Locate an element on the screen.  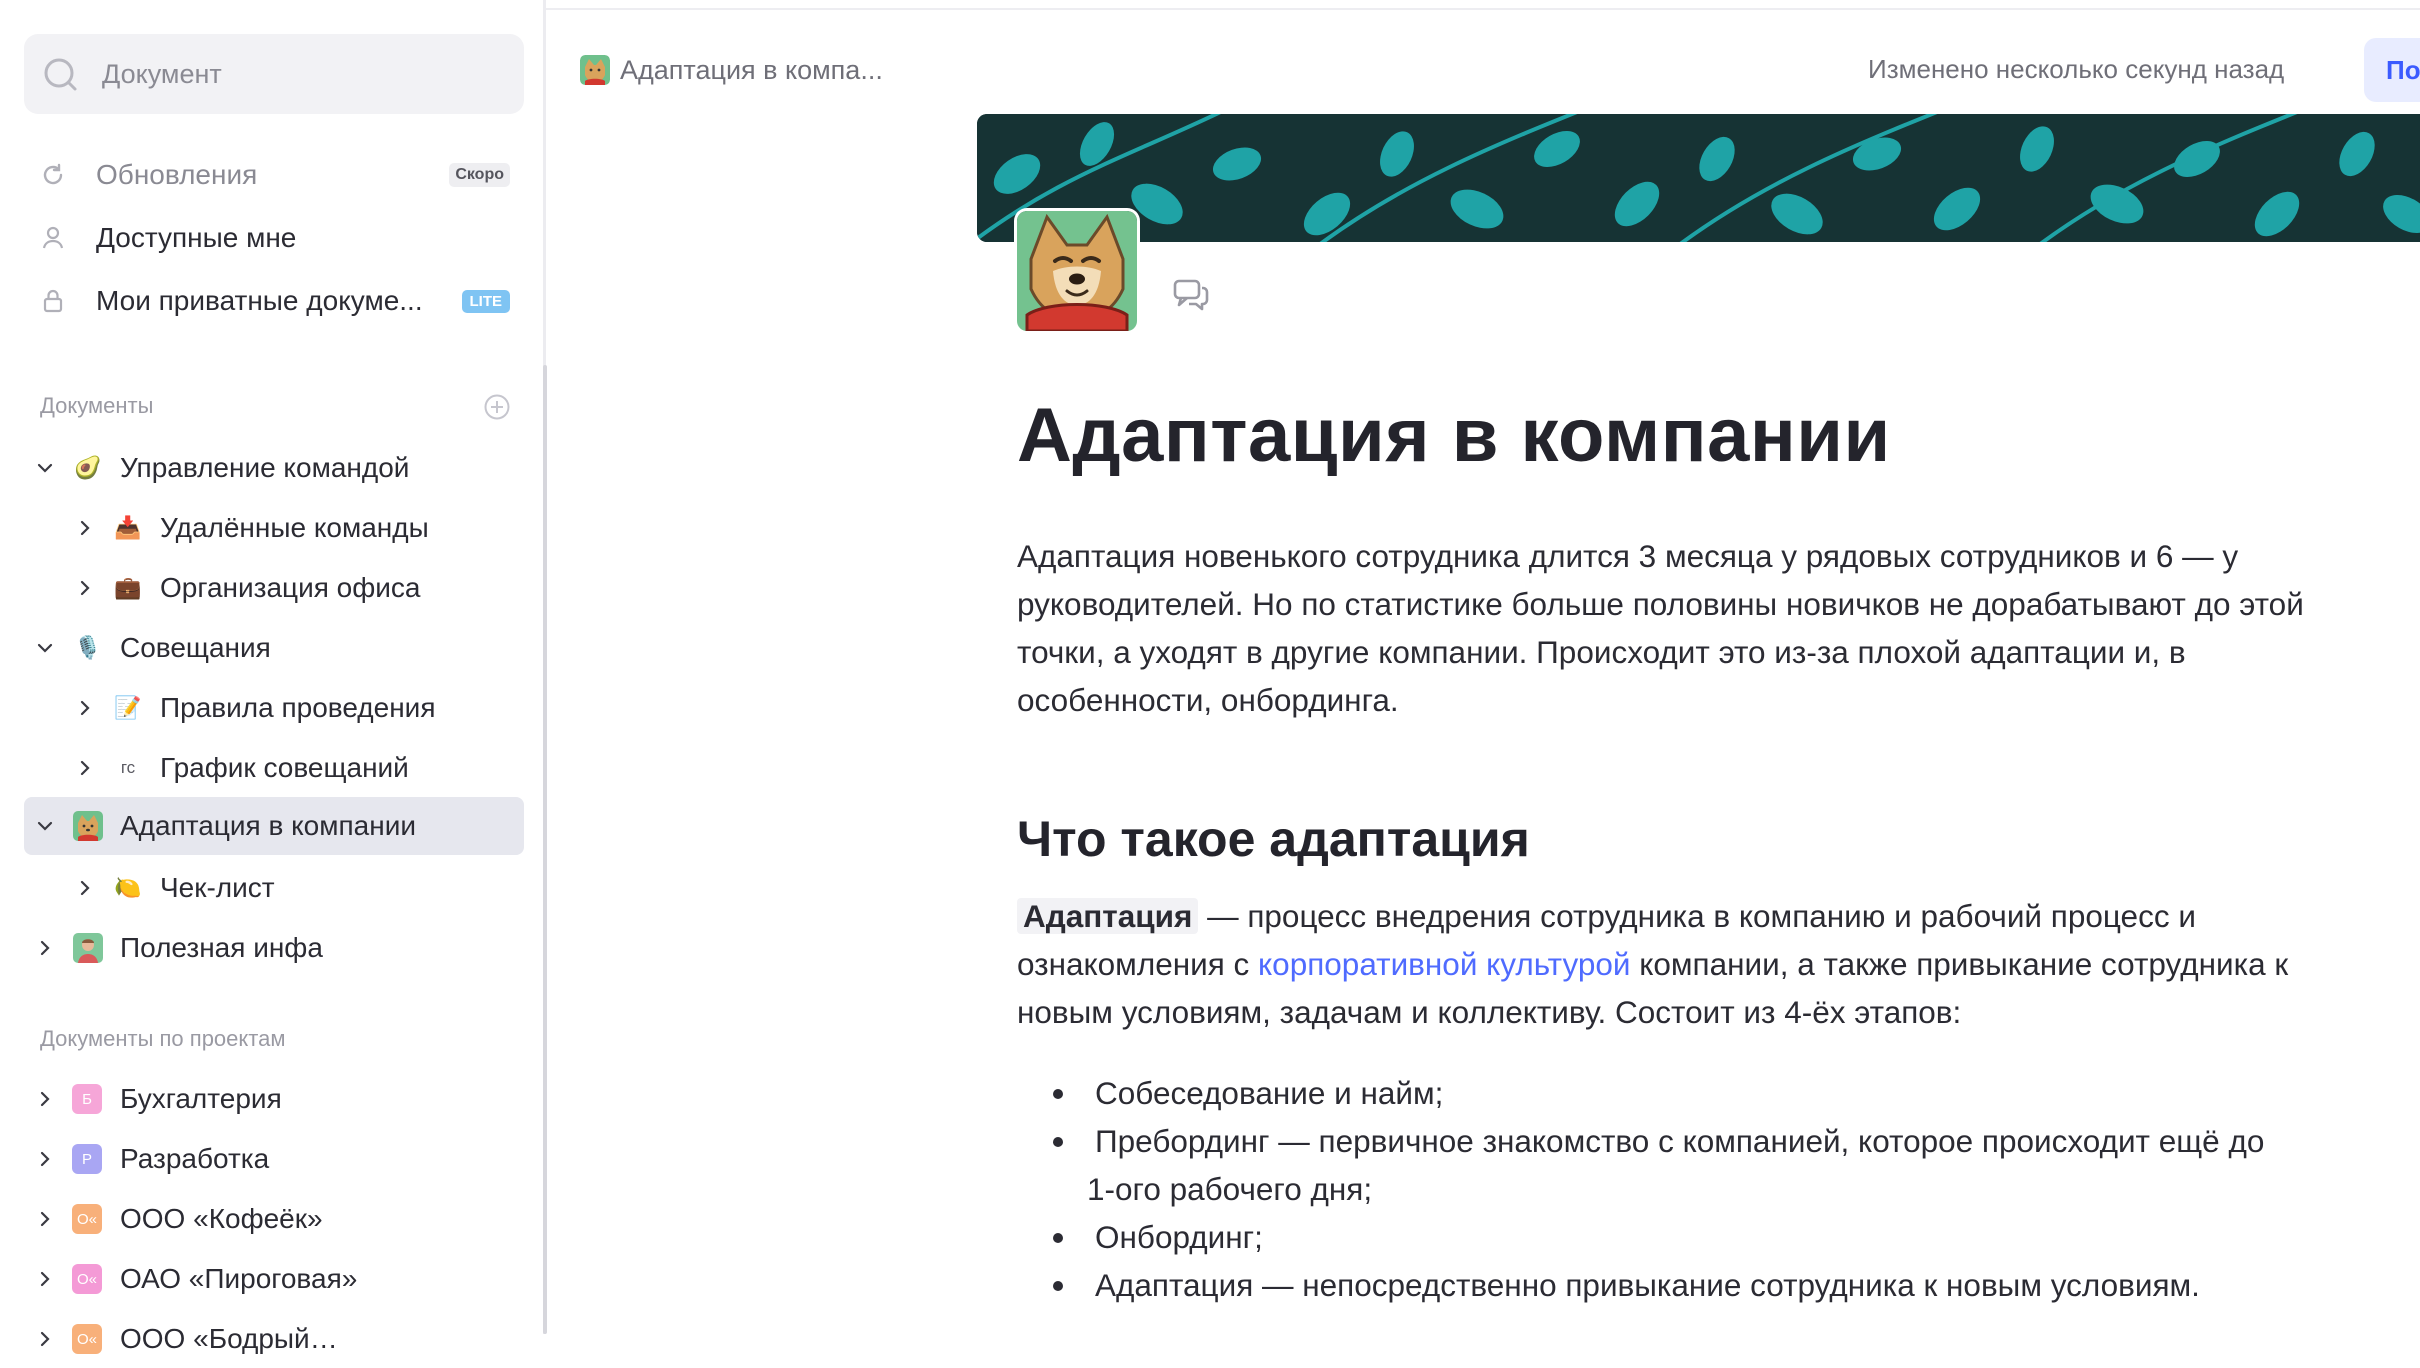
tree-item-meeting-rules: 📝 Правила проведения is located at coordinates (274, 708).